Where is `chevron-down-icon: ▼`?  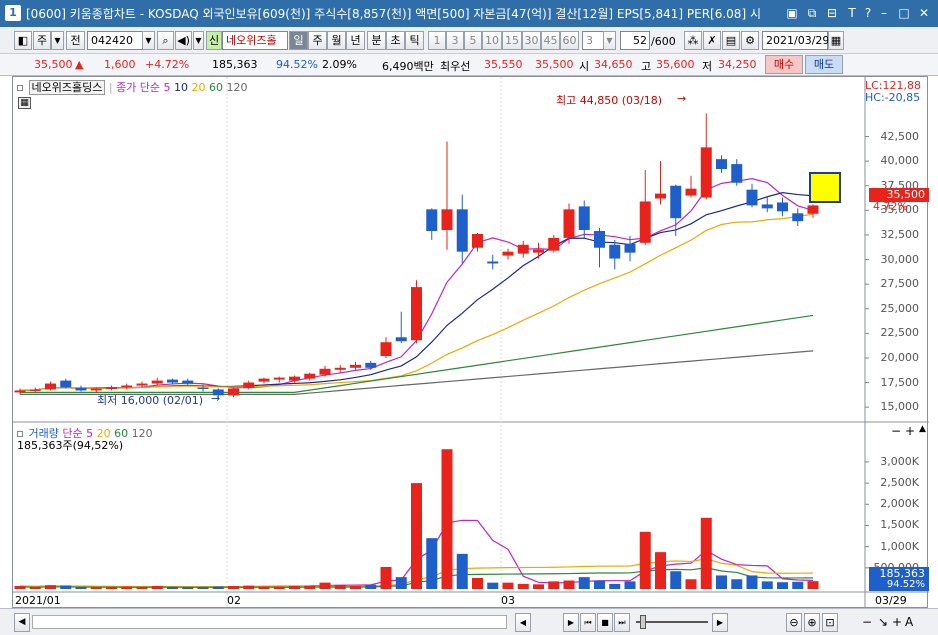
chevron-down-icon: ▼ is located at coordinates (57, 40).